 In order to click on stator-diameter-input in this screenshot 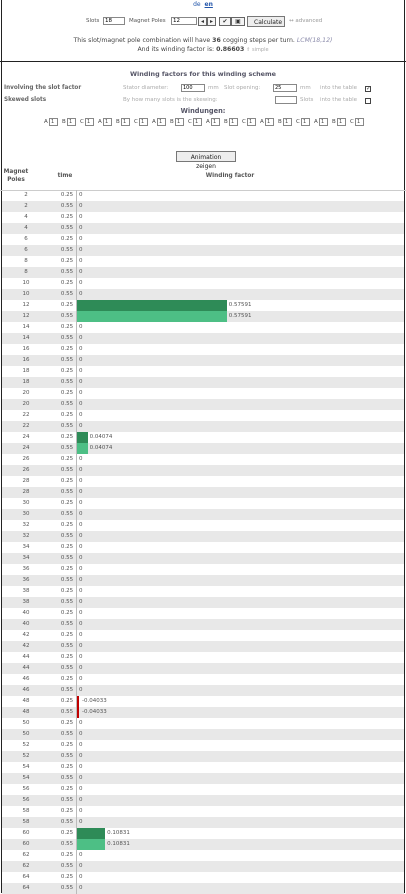, I will do `click(193, 88)`.